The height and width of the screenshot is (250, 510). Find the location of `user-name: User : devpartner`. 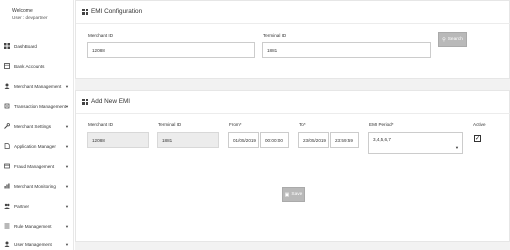

user-name: User : devpartner is located at coordinates (30, 17).